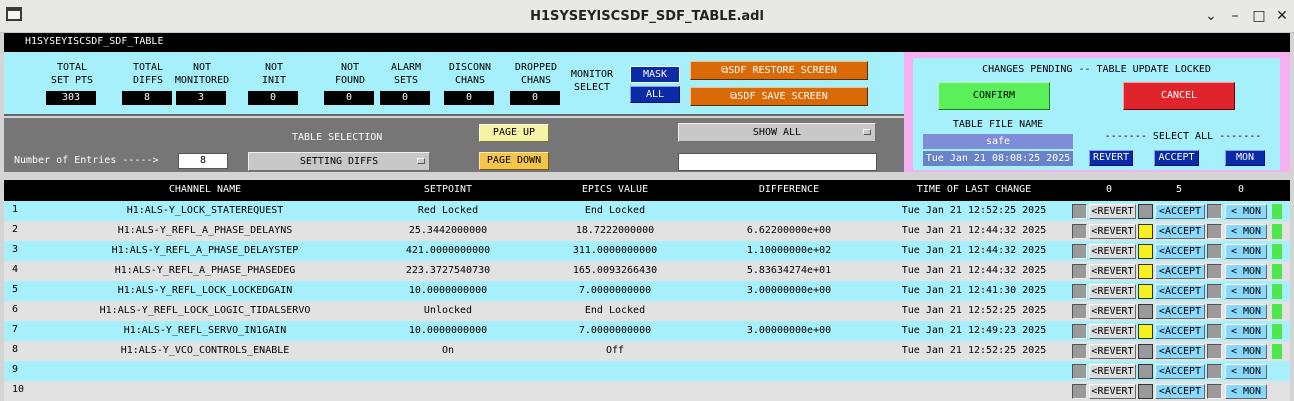  What do you see at coordinates (1235, 16) in the screenshot?
I see `minimize-icon: –` at bounding box center [1235, 16].